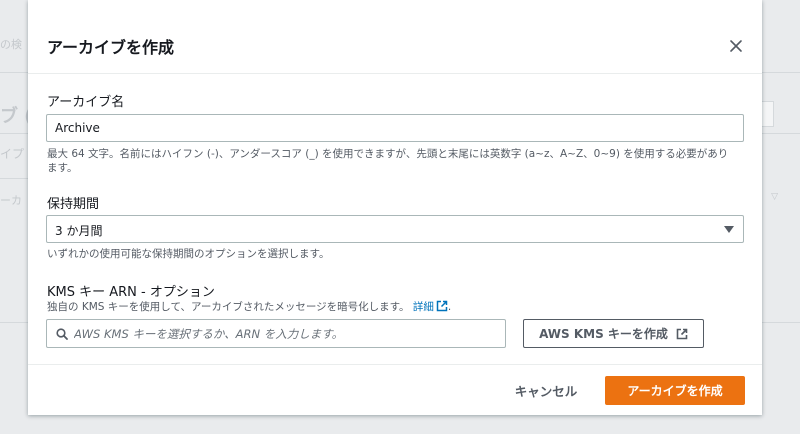 The width and height of the screenshot is (800, 434). What do you see at coordinates (14, 116) in the screenshot?
I see `background-text: ブ (` at bounding box center [14, 116].